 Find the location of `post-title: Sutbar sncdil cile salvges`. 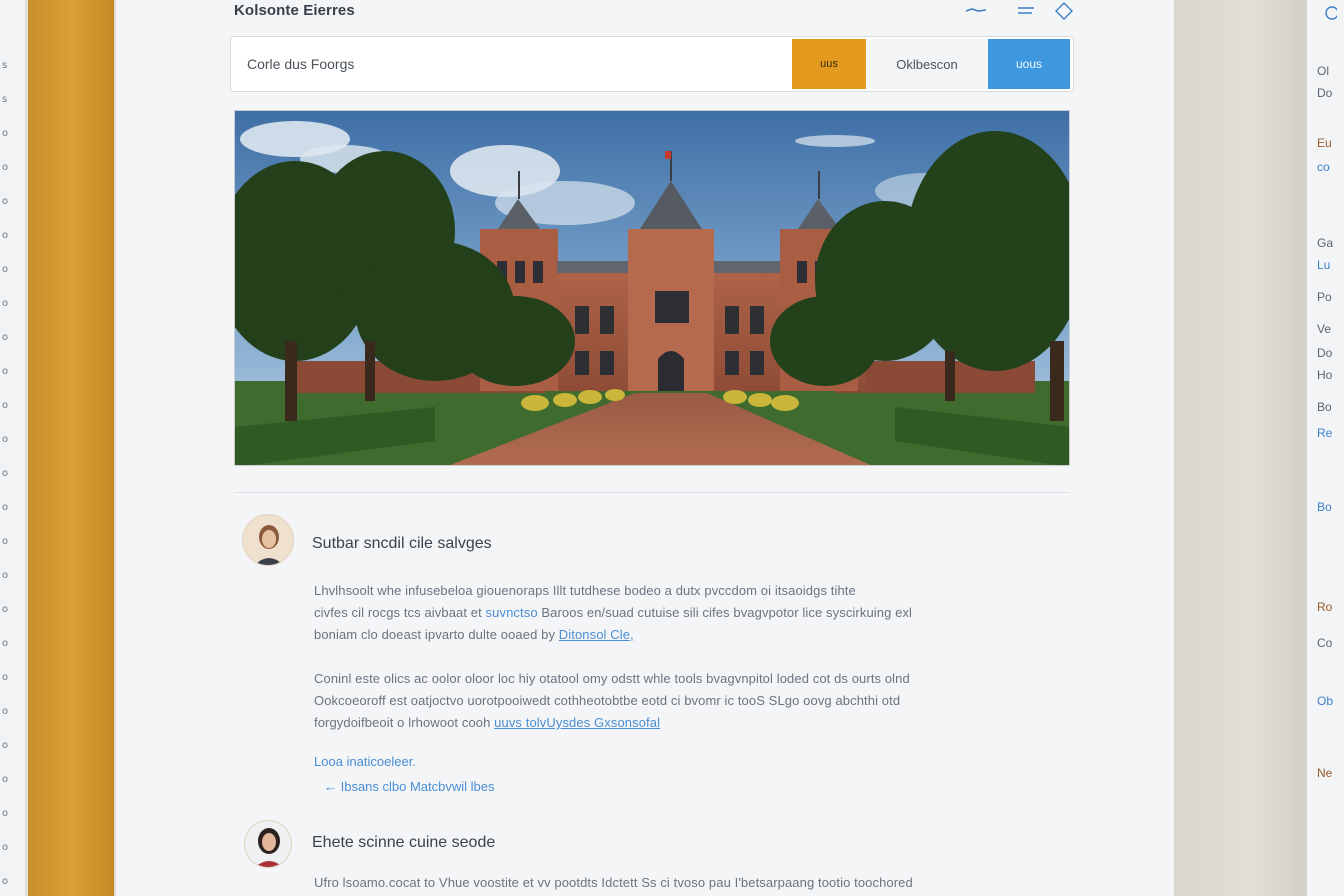

post-title: Sutbar sncdil cile salvges is located at coordinates (402, 543).